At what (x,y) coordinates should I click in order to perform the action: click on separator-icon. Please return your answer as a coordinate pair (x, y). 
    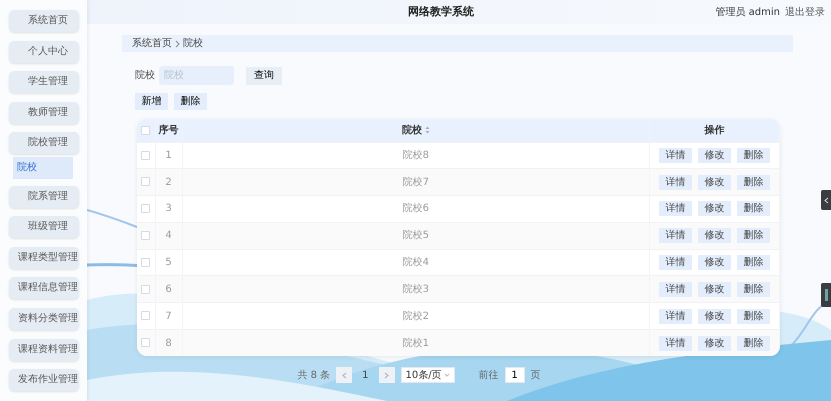
    Looking at the image, I should click on (177, 44).